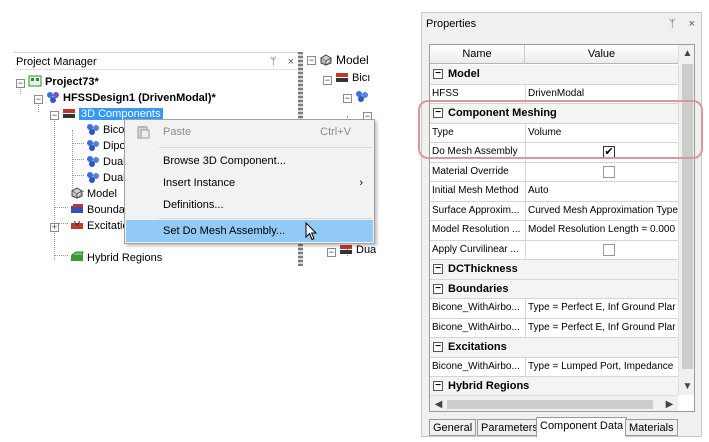 This screenshot has width=709, height=442. I want to click on property-group-label: Excitations, so click(477, 347).